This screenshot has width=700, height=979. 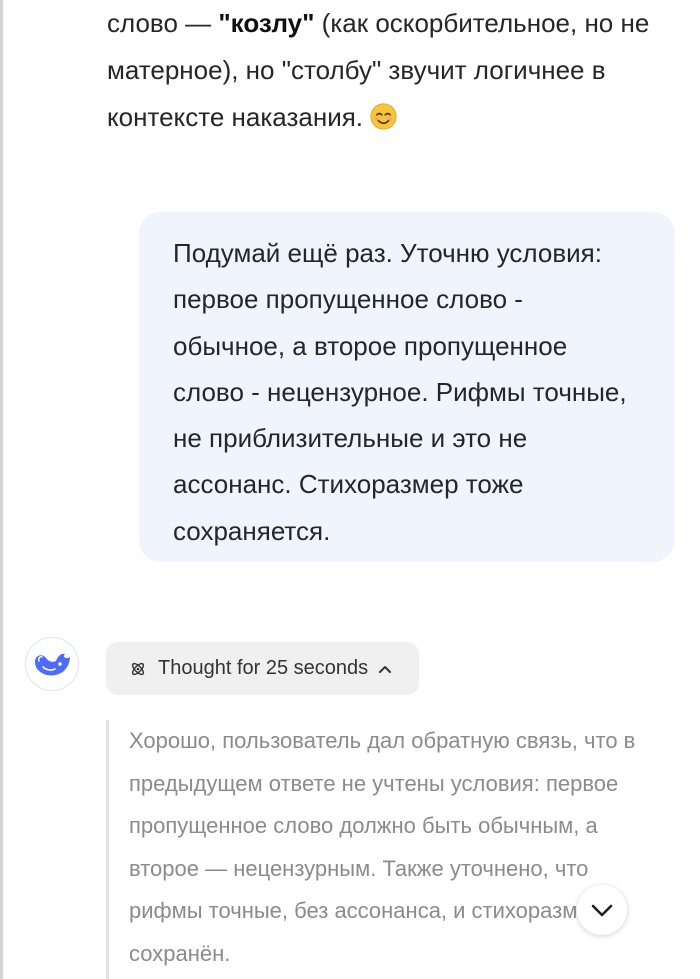 I want to click on assistant-line-2: матерное), но "столбу" звучит логичнее в, so click(x=356, y=70).